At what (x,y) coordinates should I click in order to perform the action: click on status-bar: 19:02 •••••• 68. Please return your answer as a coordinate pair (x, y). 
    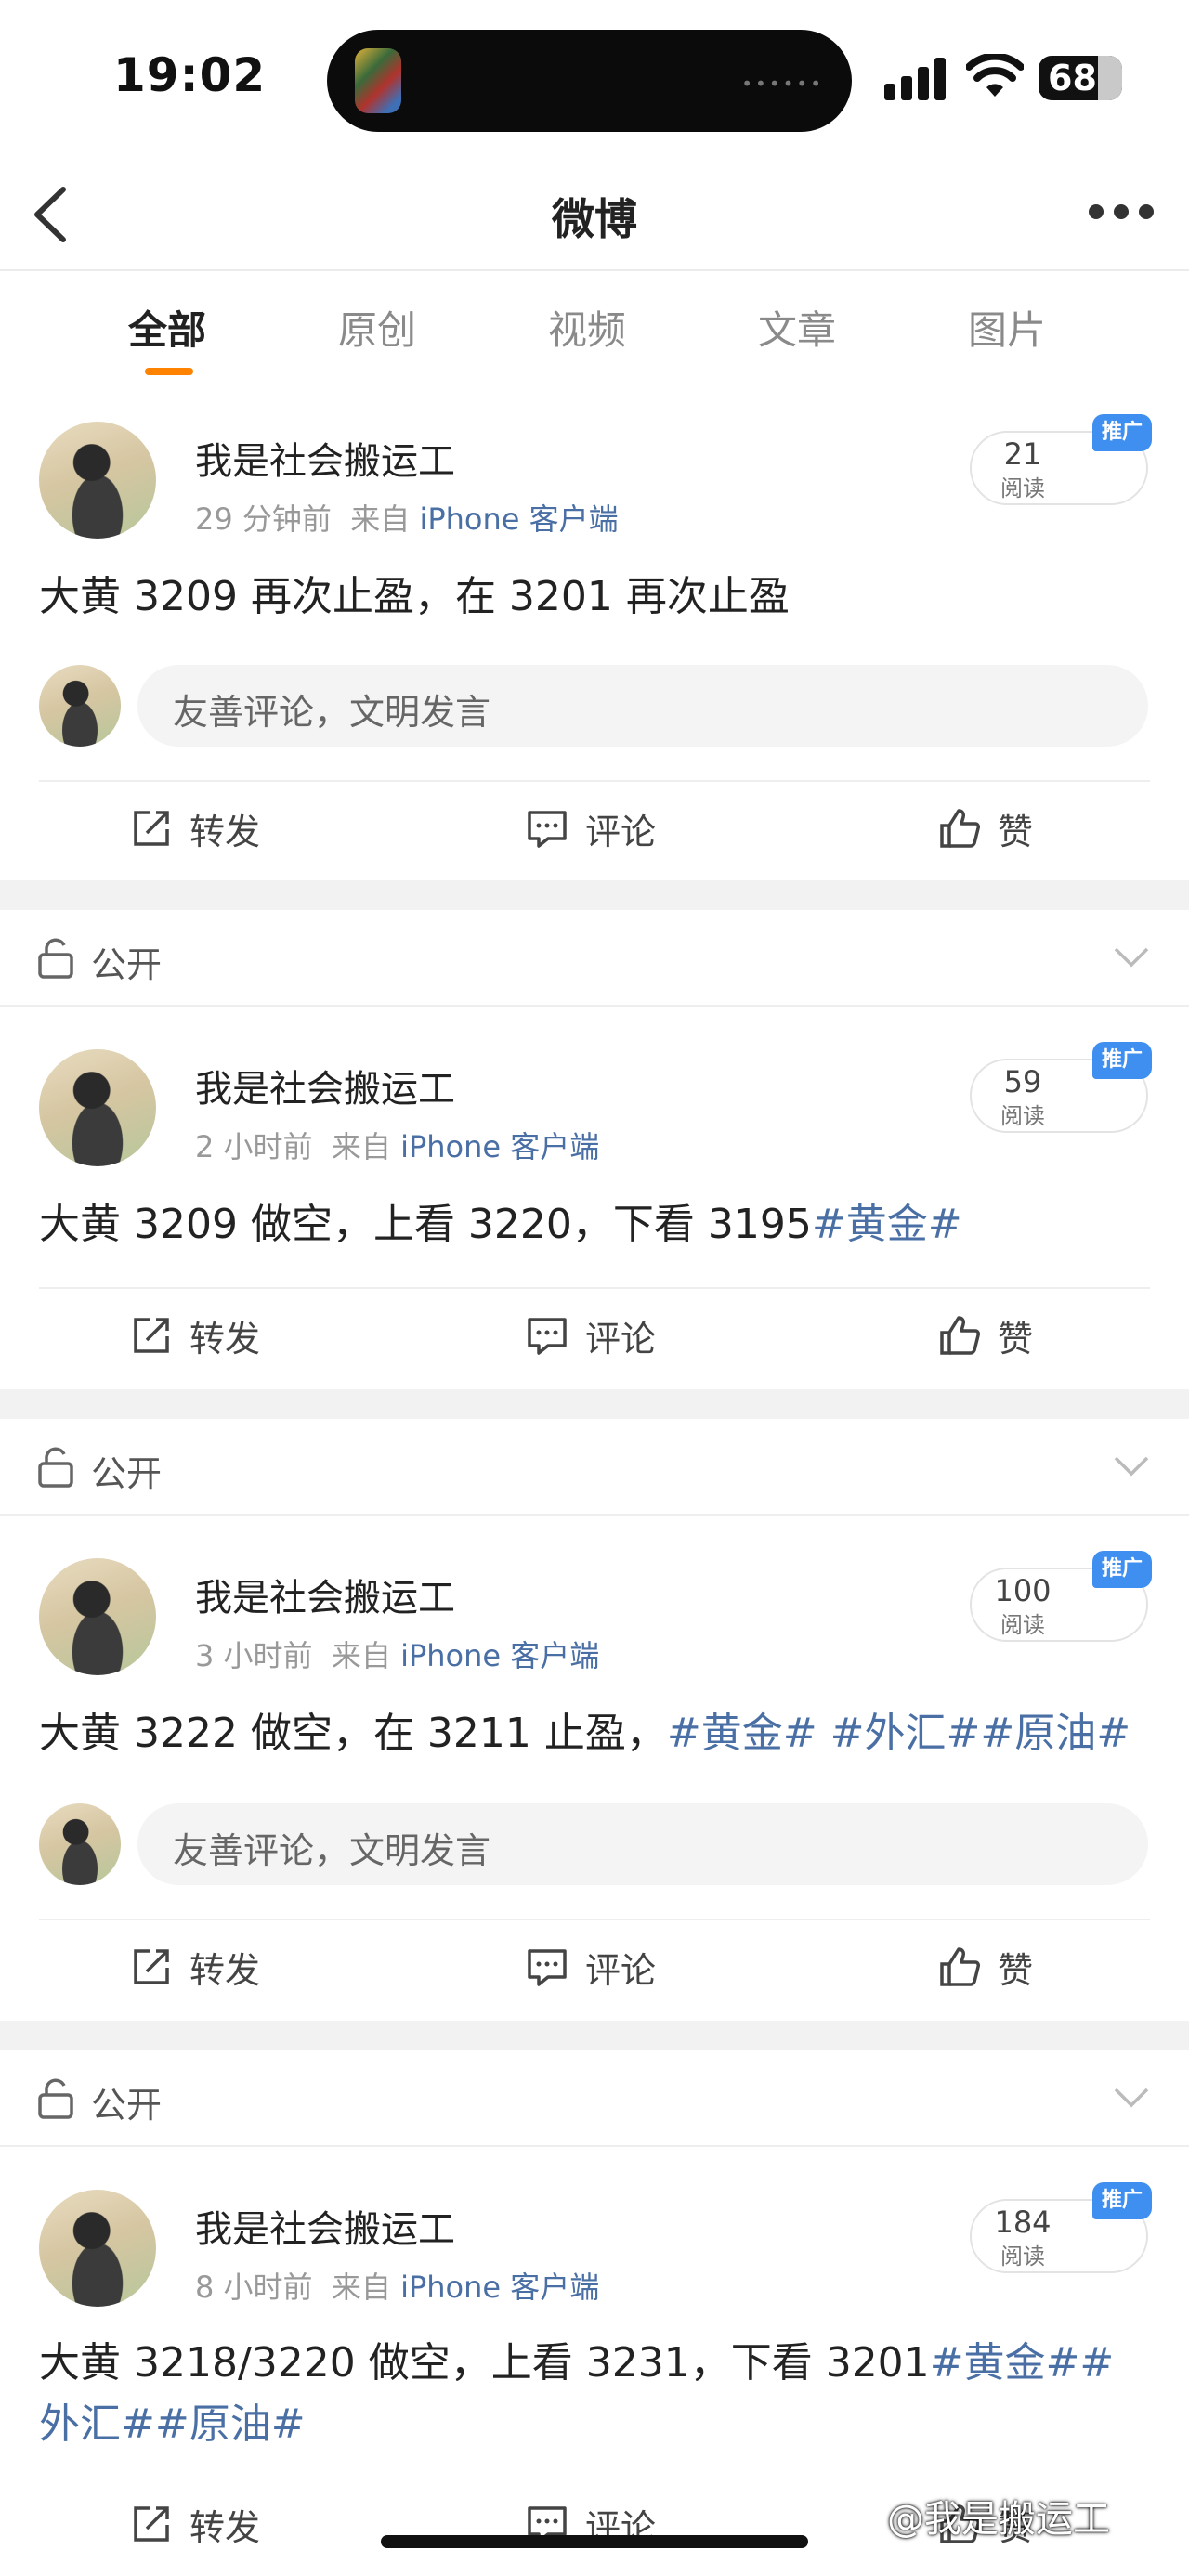
    Looking at the image, I should click on (594, 79).